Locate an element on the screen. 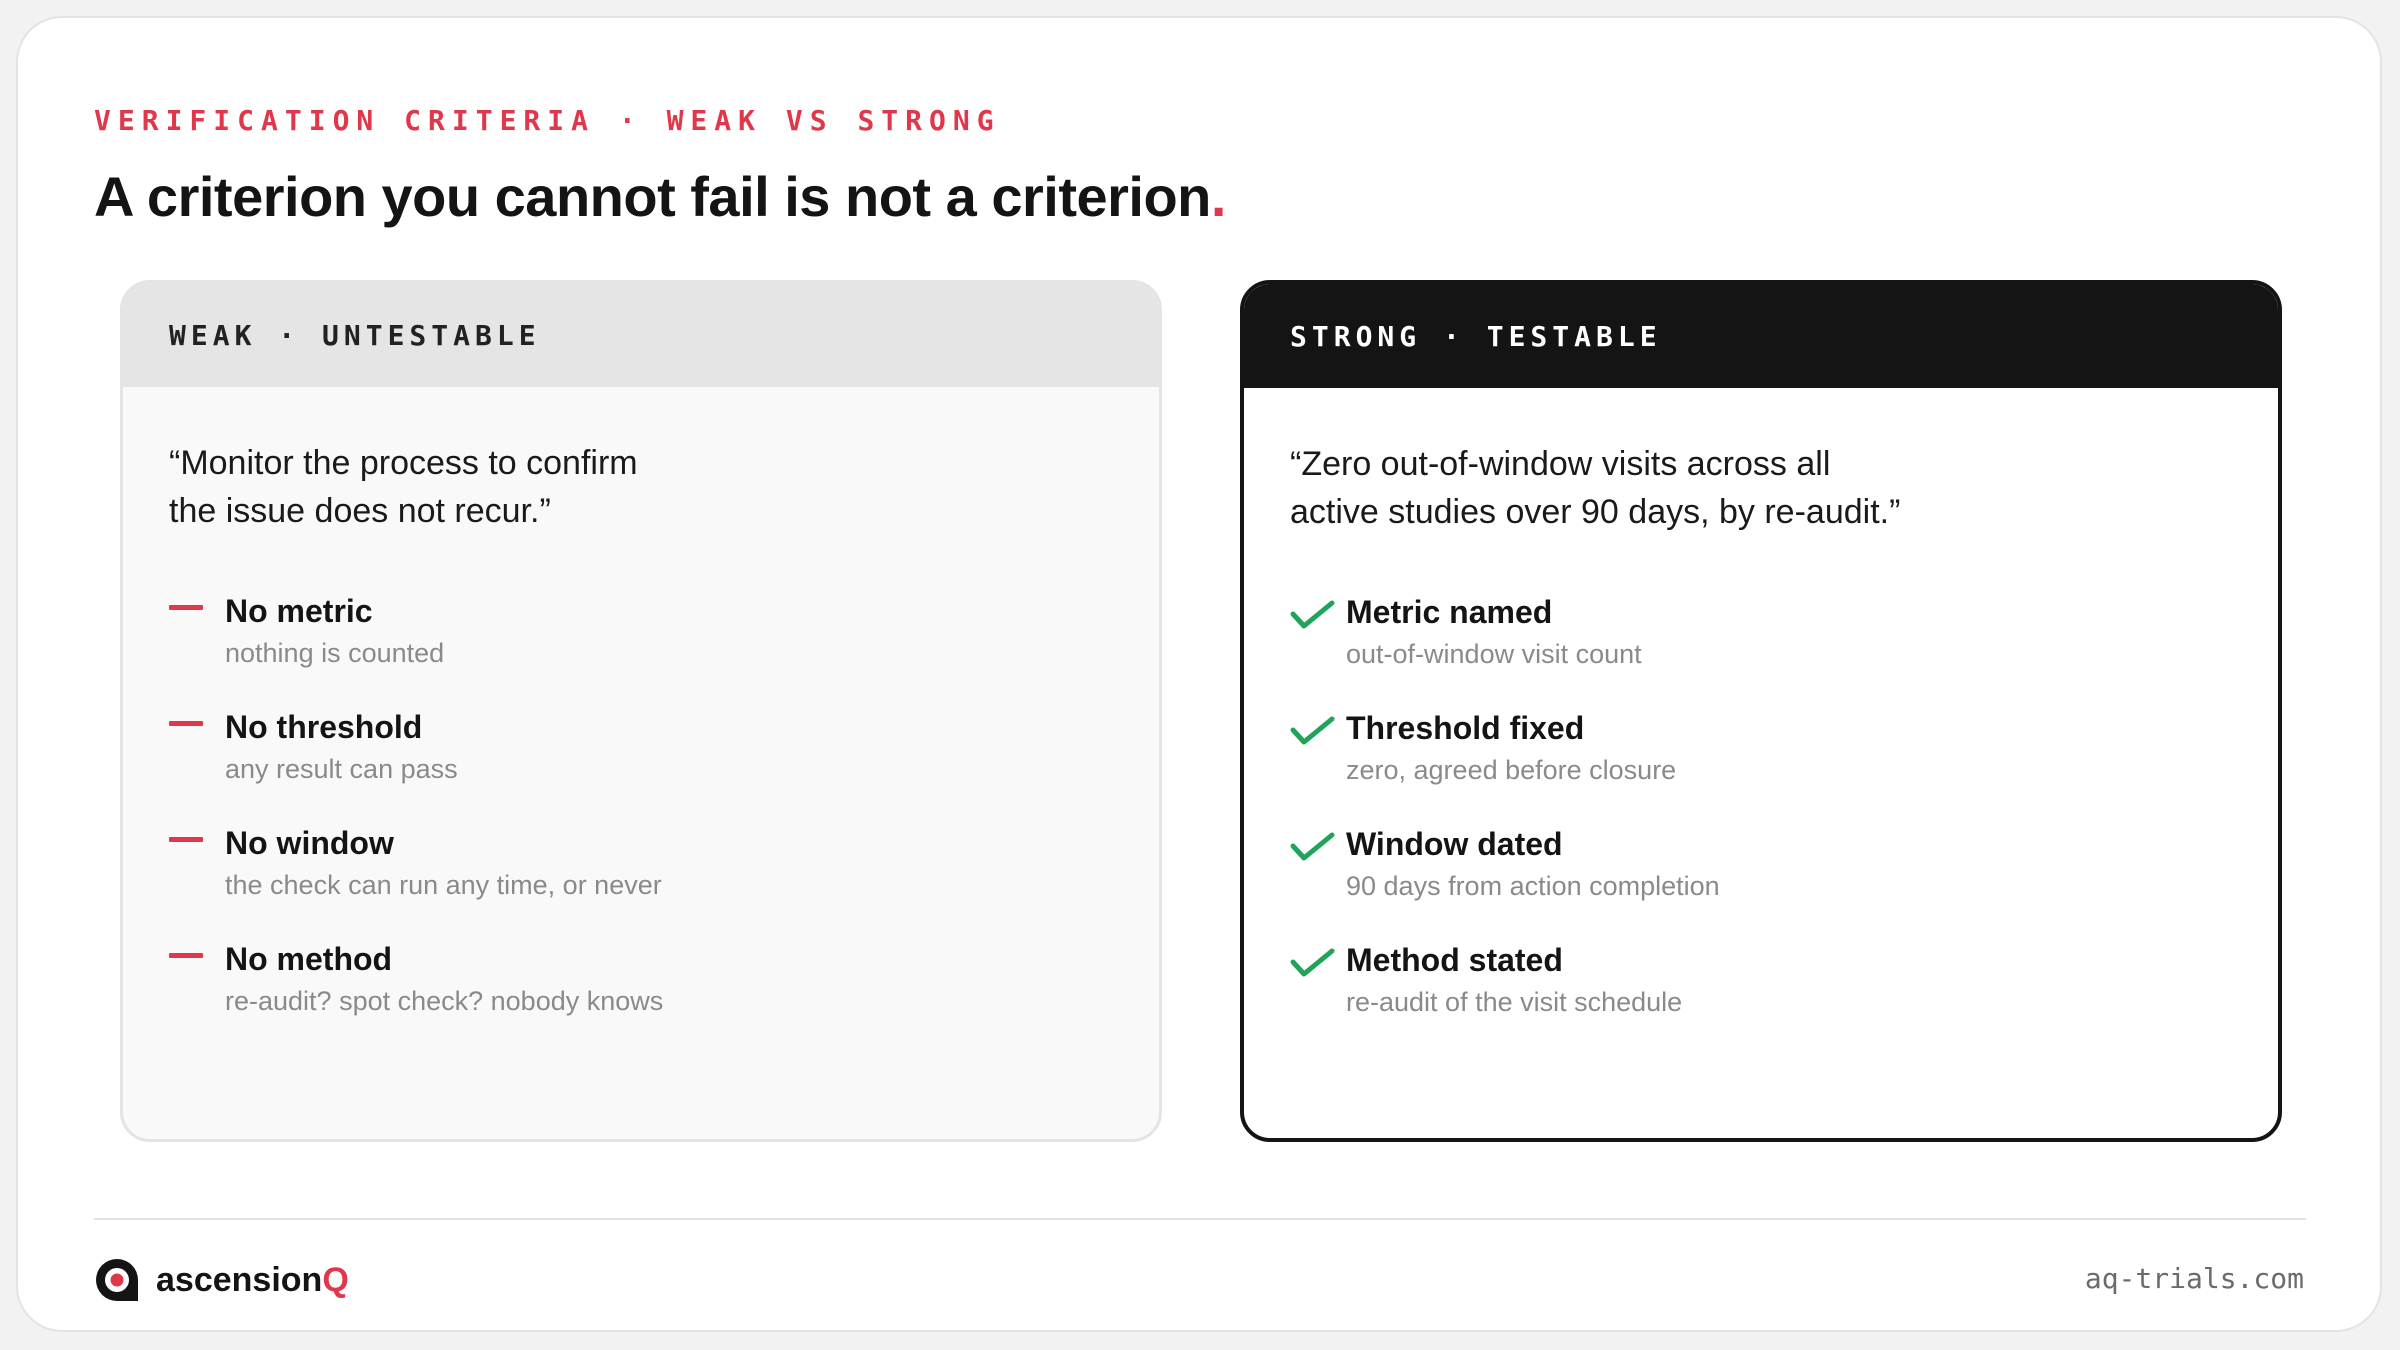 Image resolution: width=2400 pixels, height=1350 pixels. item-subtitle: re-audit? spot check? nobody knows is located at coordinates (444, 1001).